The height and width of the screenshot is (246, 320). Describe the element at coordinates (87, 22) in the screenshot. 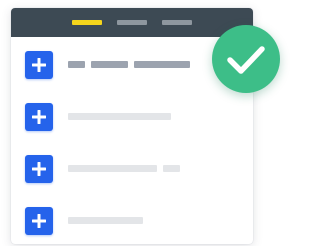

I see `tab-active` at that location.